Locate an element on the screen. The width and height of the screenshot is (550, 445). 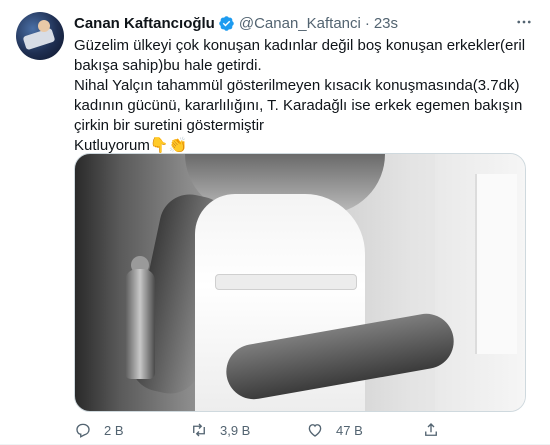
tweet-actions: 2 B 3,9 B 47 B is located at coordinates (300, 430).